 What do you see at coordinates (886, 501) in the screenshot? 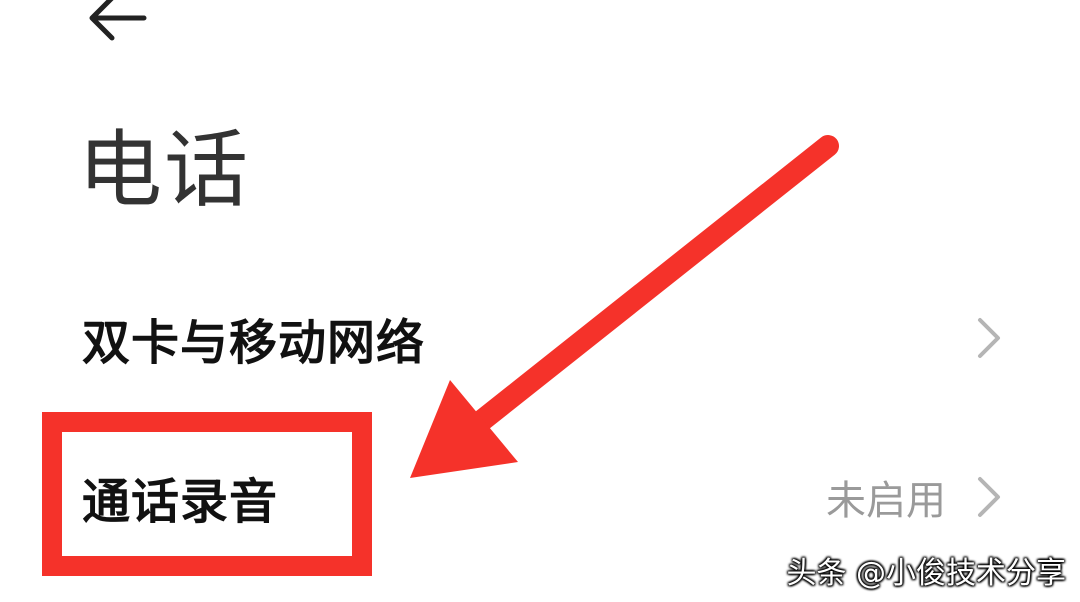
I see `settings-item-status: 未启用` at bounding box center [886, 501].